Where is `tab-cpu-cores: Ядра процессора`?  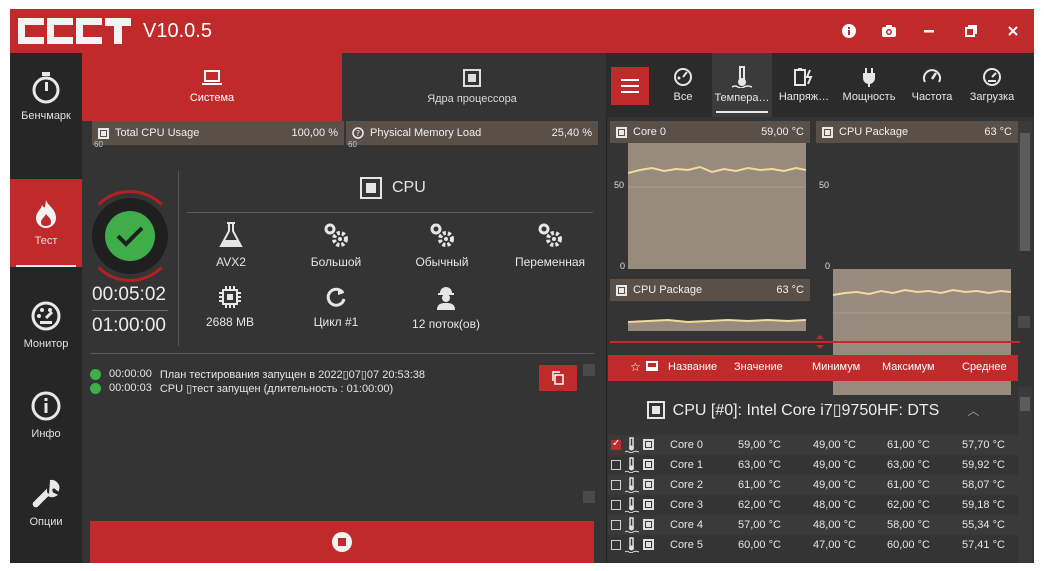
tab-cpu-cores: Ядра процессора is located at coordinates (472, 87).